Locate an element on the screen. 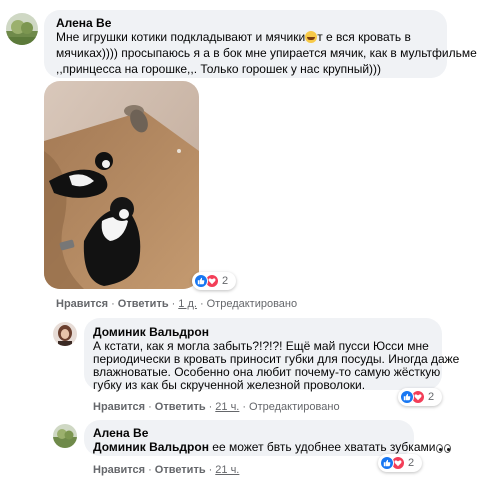 The image size is (481, 483). eyes-emoji-icon is located at coordinates (443, 449).